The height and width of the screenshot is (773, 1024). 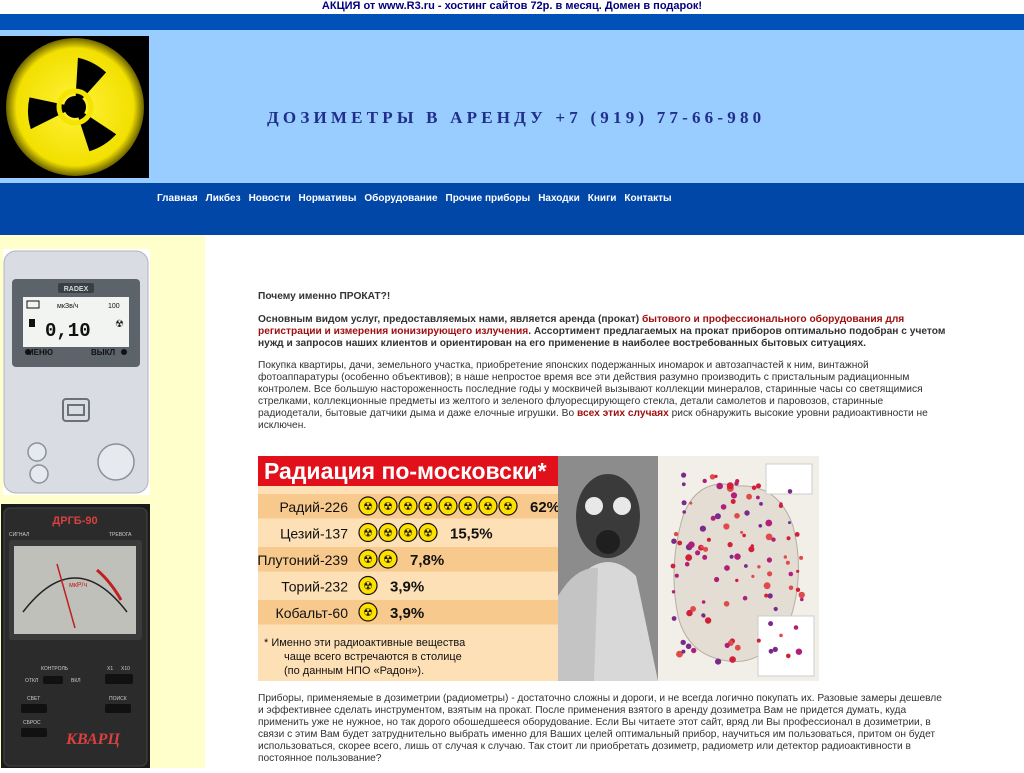 What do you see at coordinates (223, 198) in the screenshot?
I see `nav-likbez: Ликбез` at bounding box center [223, 198].